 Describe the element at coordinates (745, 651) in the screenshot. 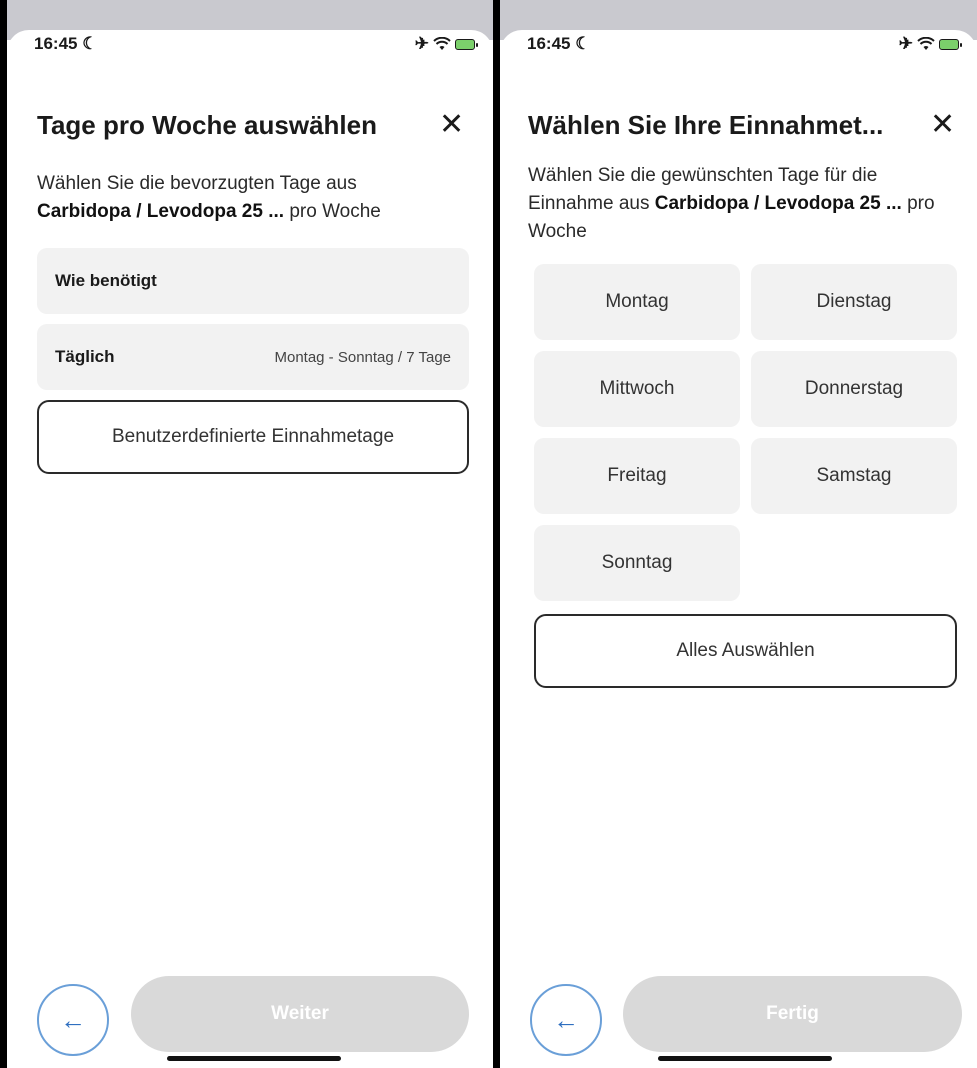

I see `select-all-button: Alles Auswählen` at that location.